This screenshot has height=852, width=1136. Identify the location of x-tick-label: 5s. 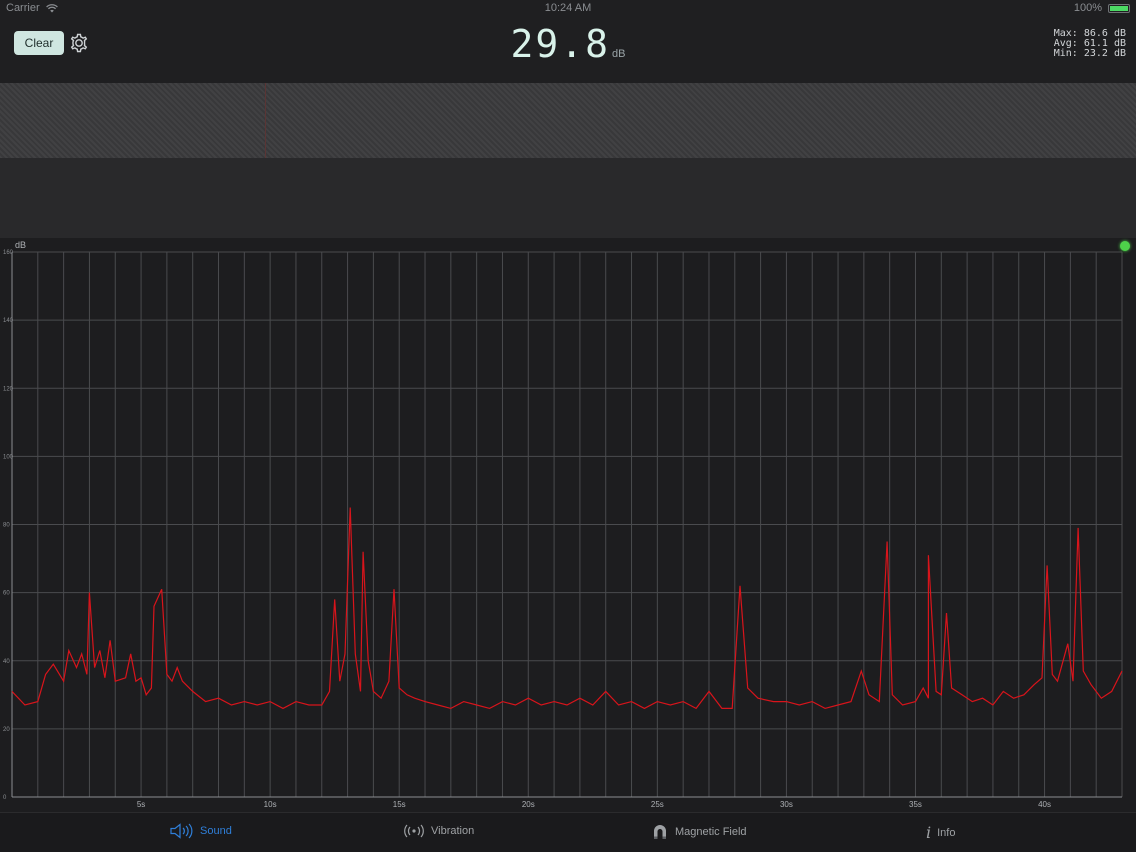
(141, 804).